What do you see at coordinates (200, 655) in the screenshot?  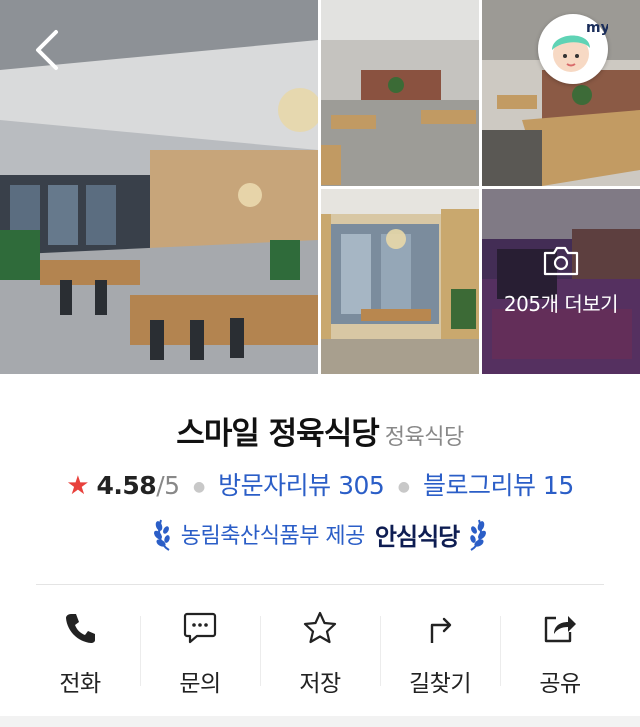 I see `inquiry-button: 문의` at bounding box center [200, 655].